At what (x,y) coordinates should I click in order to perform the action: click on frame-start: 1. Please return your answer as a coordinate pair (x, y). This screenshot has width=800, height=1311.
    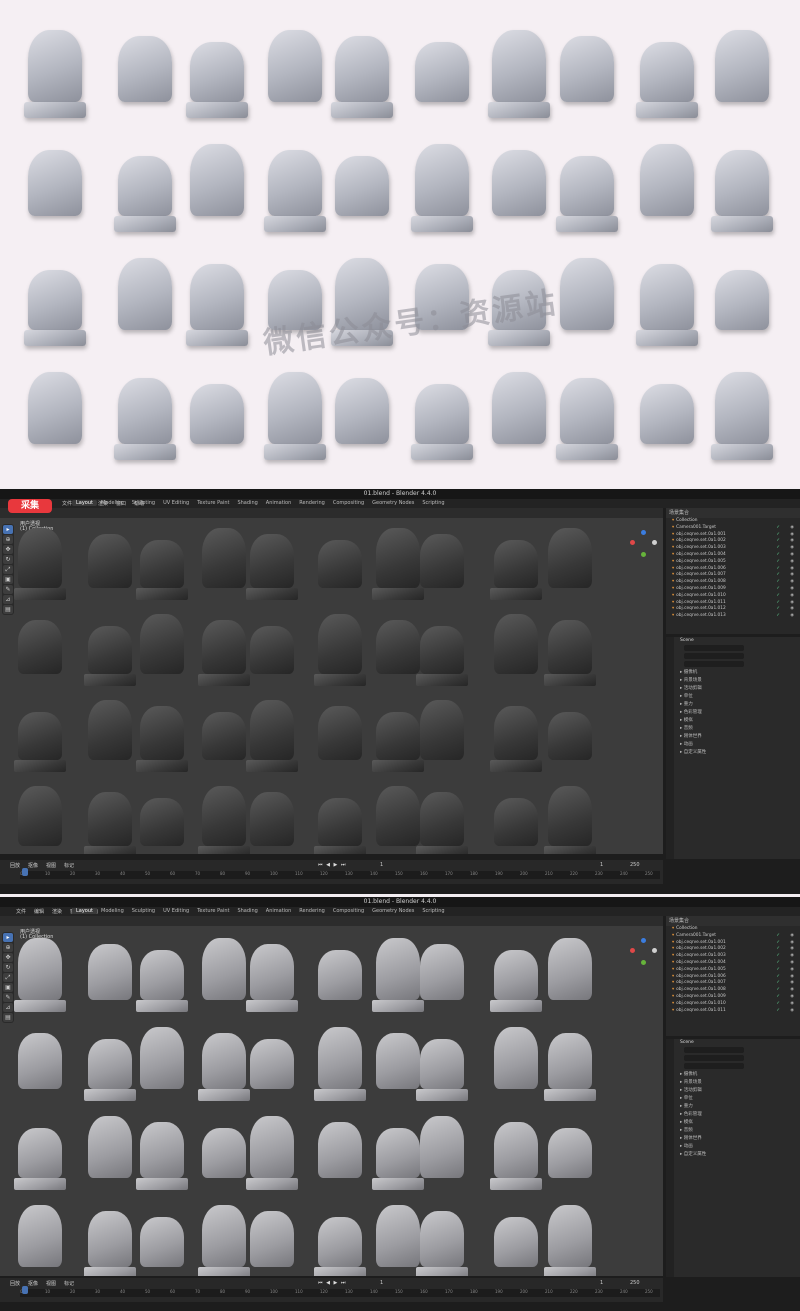
    Looking at the image, I should click on (601, 865).